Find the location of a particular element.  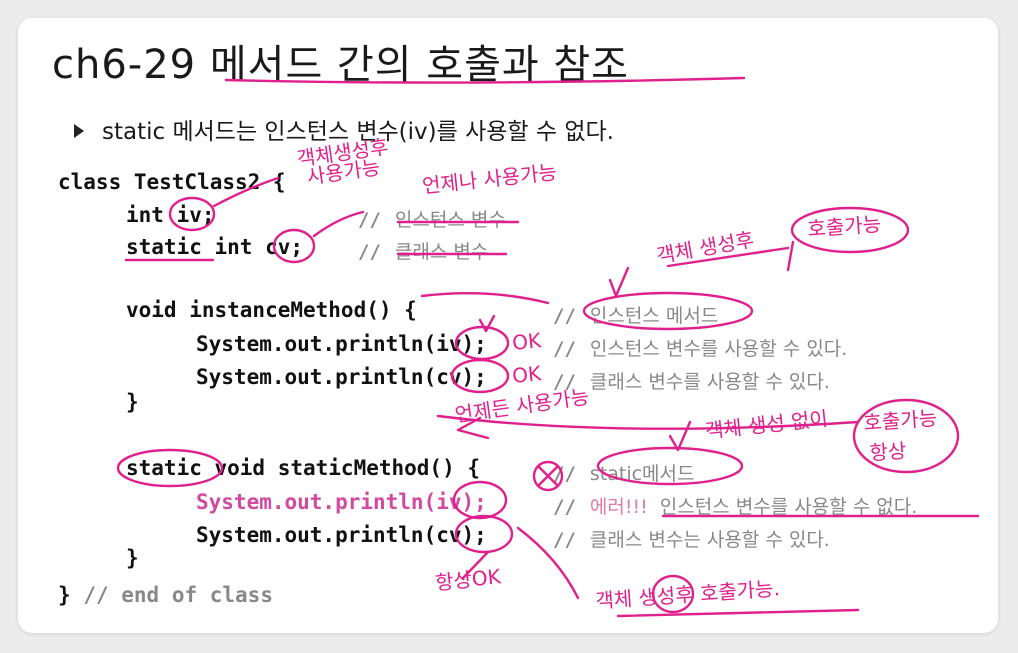

circle-create is located at coordinates (673, 594).